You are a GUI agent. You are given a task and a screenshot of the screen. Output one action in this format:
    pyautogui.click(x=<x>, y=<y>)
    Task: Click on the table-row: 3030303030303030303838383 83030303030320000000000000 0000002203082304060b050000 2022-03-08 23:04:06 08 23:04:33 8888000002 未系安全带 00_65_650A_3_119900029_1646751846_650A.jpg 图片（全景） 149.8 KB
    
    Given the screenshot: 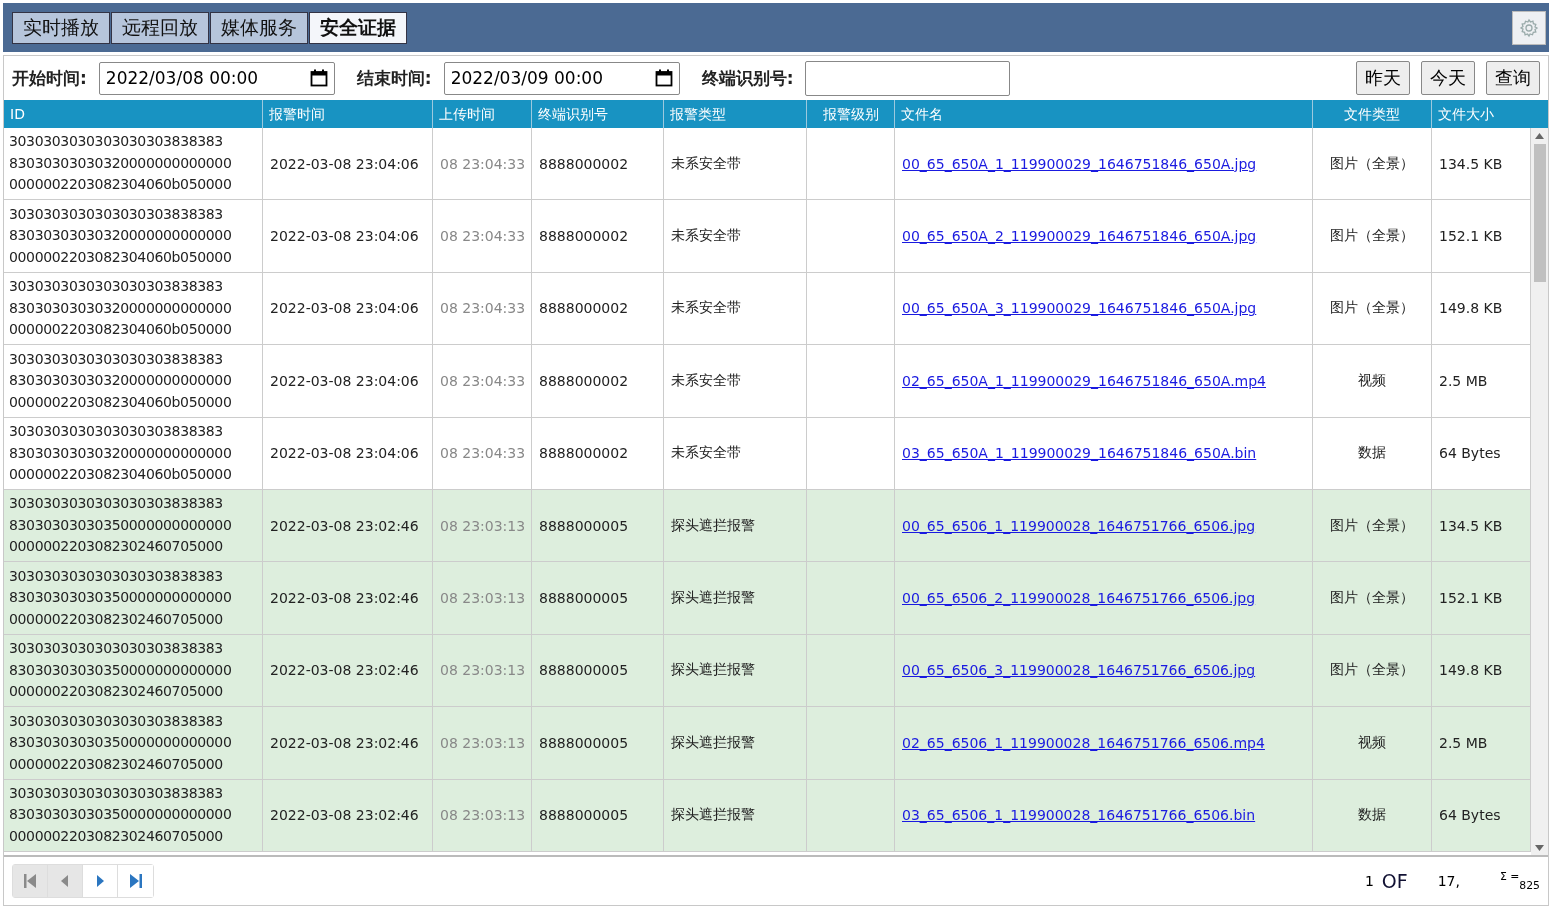 What is the action you would take?
    pyautogui.click(x=767, y=309)
    